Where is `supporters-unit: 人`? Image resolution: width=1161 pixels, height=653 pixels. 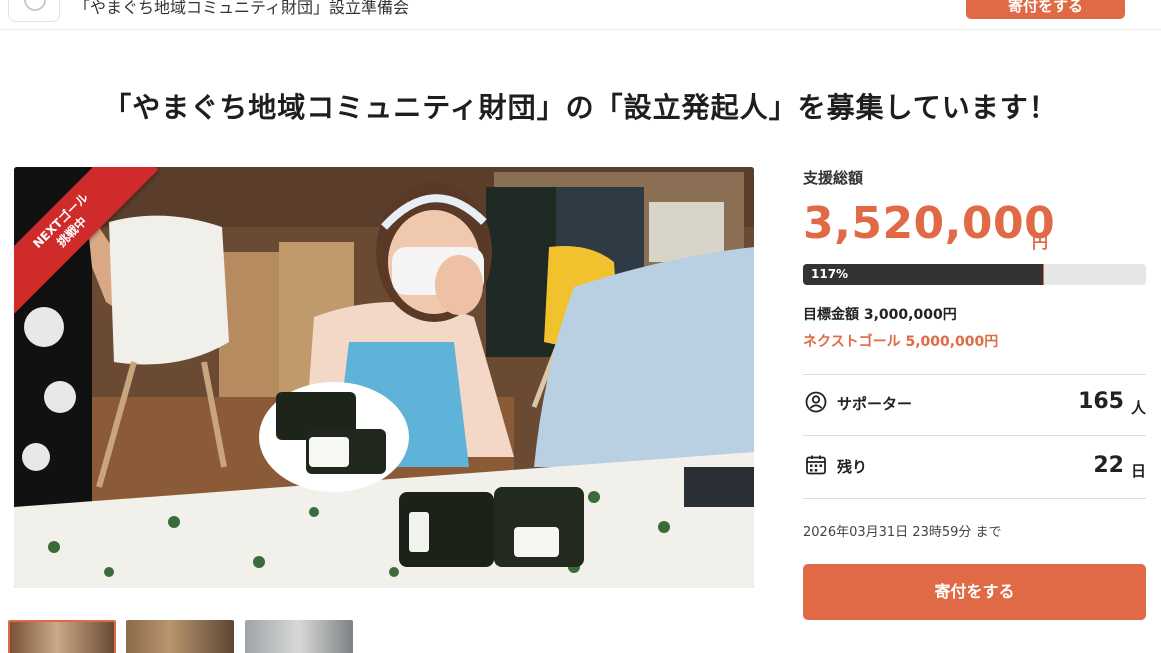 supporters-unit: 人 is located at coordinates (1138, 408).